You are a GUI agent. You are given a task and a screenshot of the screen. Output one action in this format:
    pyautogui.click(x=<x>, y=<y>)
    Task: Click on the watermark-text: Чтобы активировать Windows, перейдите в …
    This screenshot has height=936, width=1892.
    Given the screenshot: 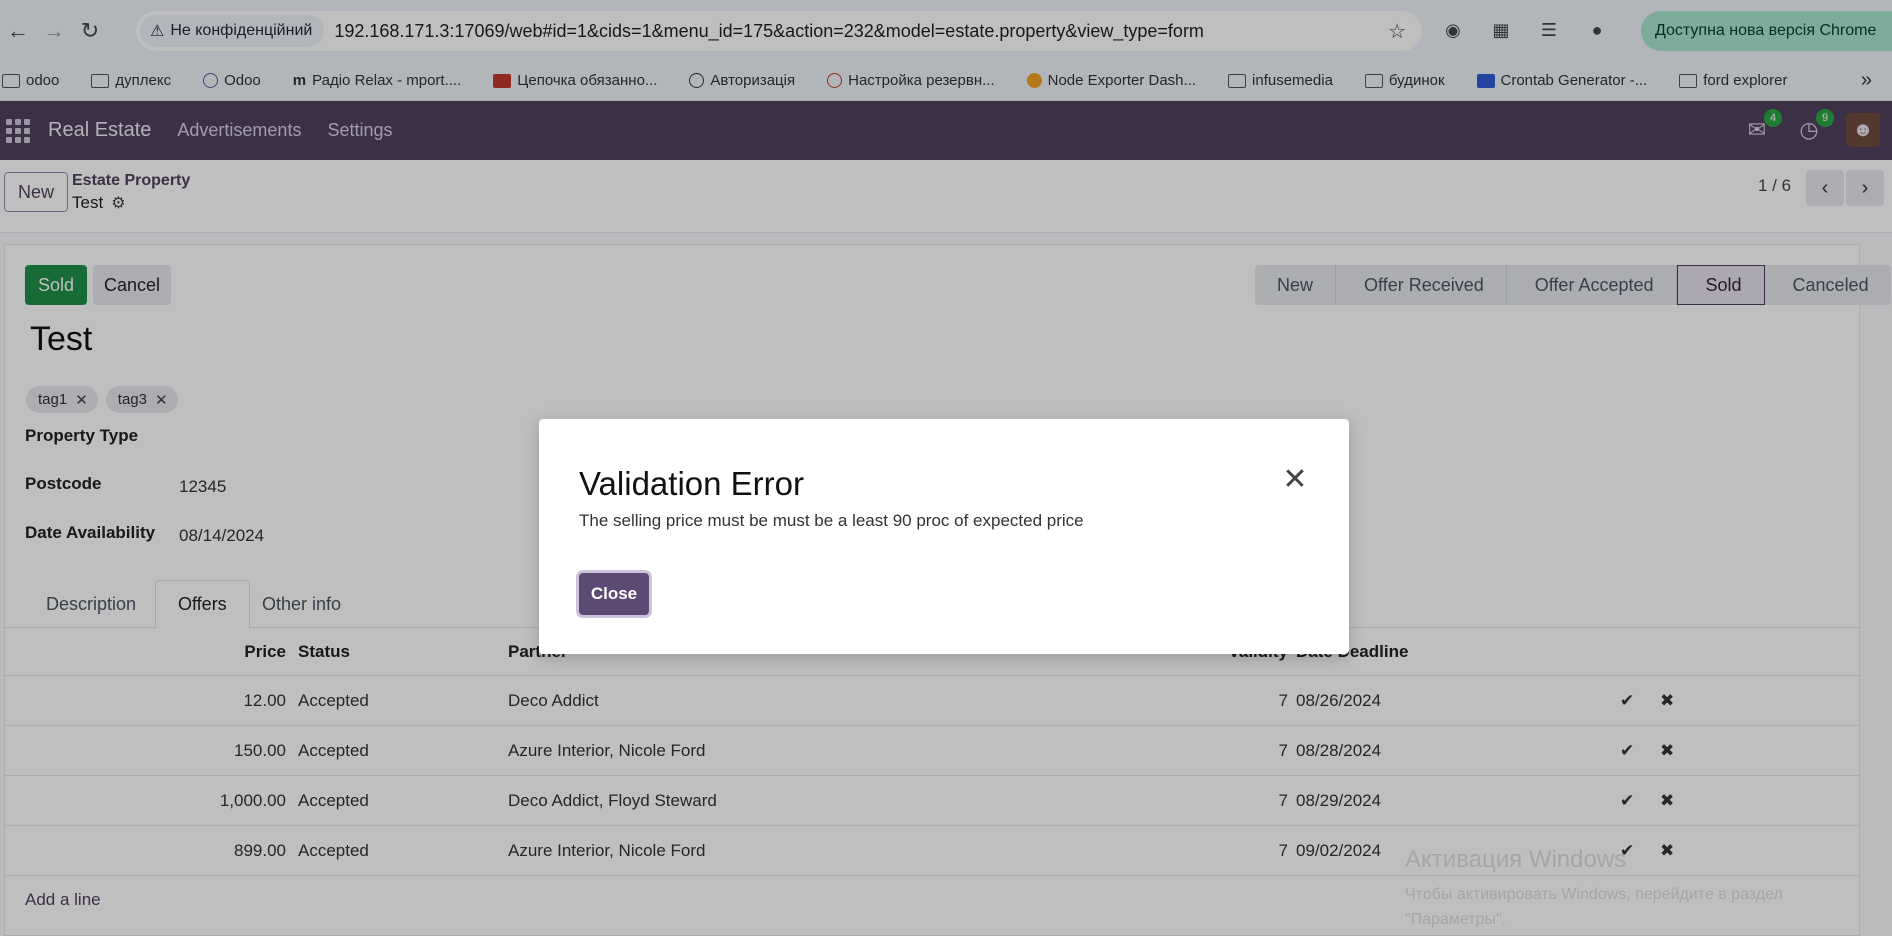 What is the action you would take?
    pyautogui.click(x=1594, y=894)
    